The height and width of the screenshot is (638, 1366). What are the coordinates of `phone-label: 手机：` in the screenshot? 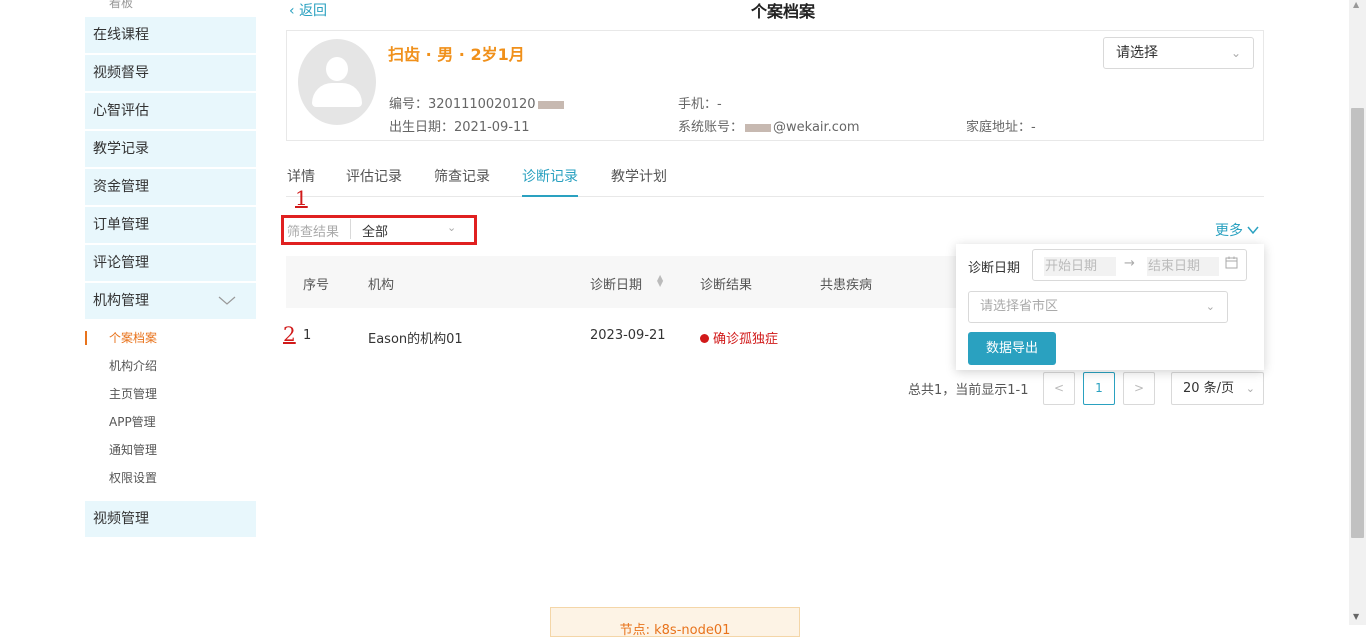 It's located at (698, 104).